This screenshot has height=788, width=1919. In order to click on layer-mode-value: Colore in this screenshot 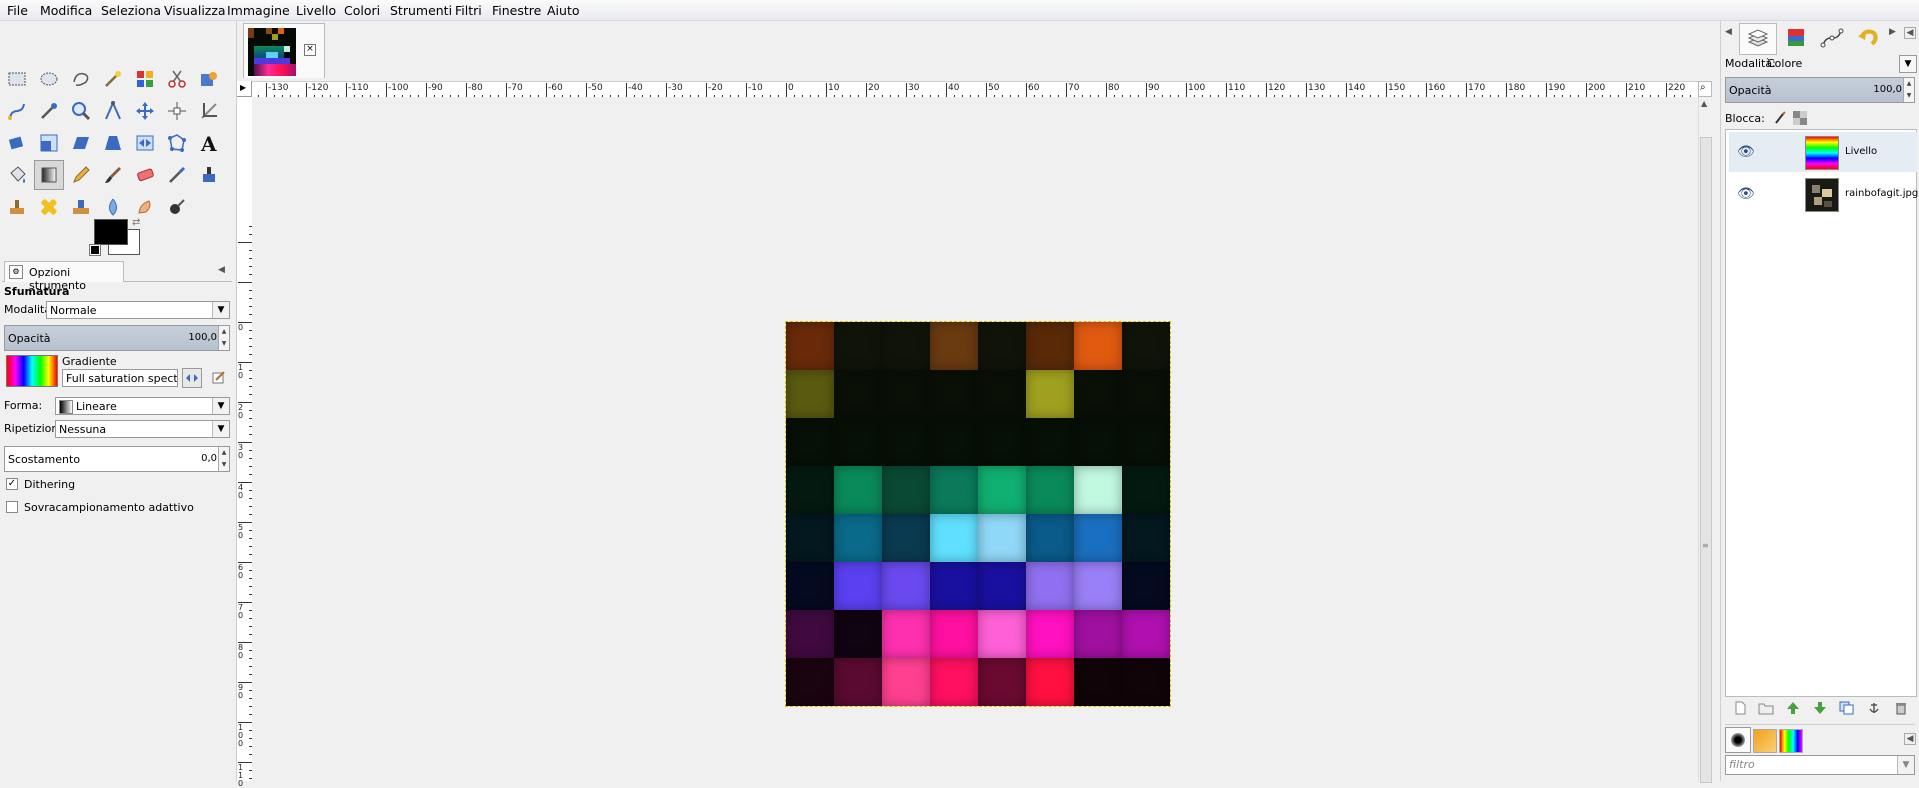, I will do `click(1784, 63)`.